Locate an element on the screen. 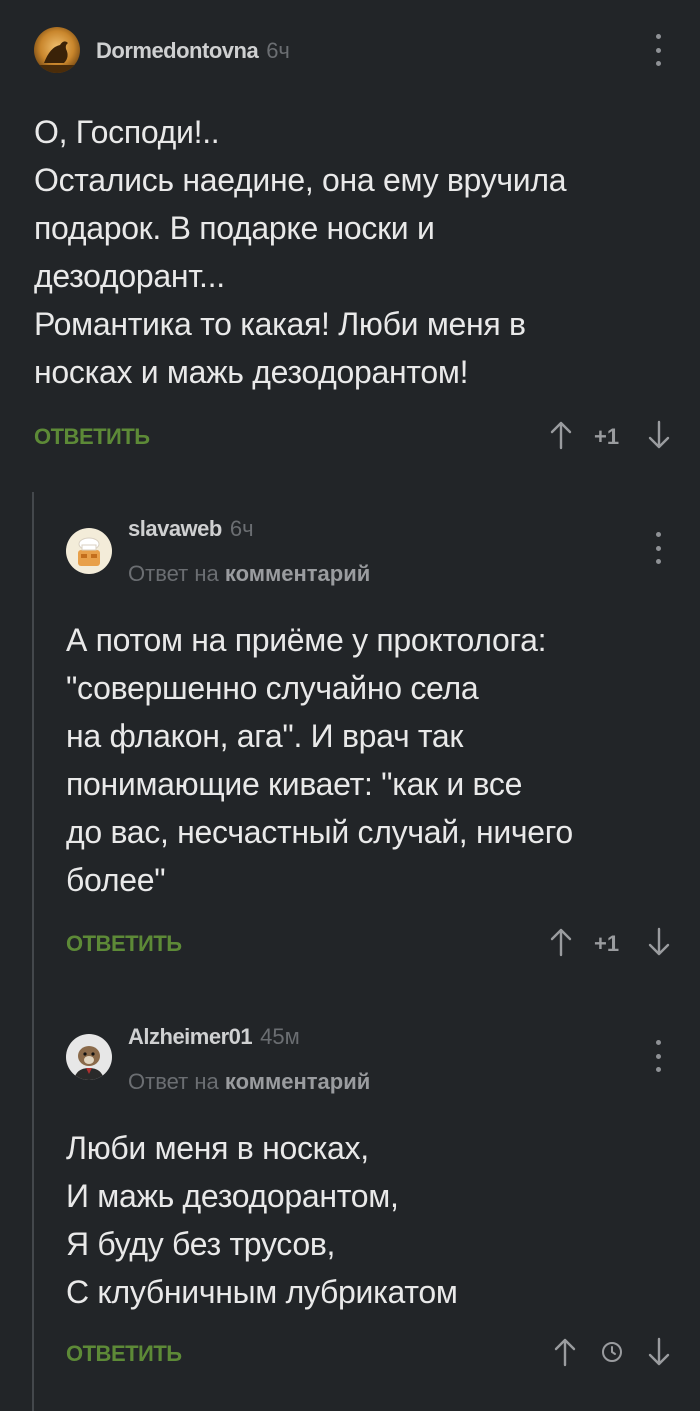 The image size is (700, 1411). chef-avatar-icon is located at coordinates (89, 551).